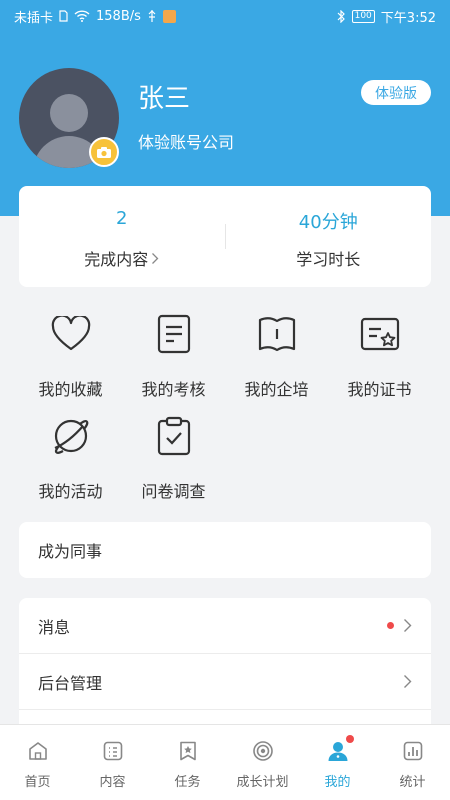  I want to click on grid-item-activities: 我的活动, so click(70, 459).